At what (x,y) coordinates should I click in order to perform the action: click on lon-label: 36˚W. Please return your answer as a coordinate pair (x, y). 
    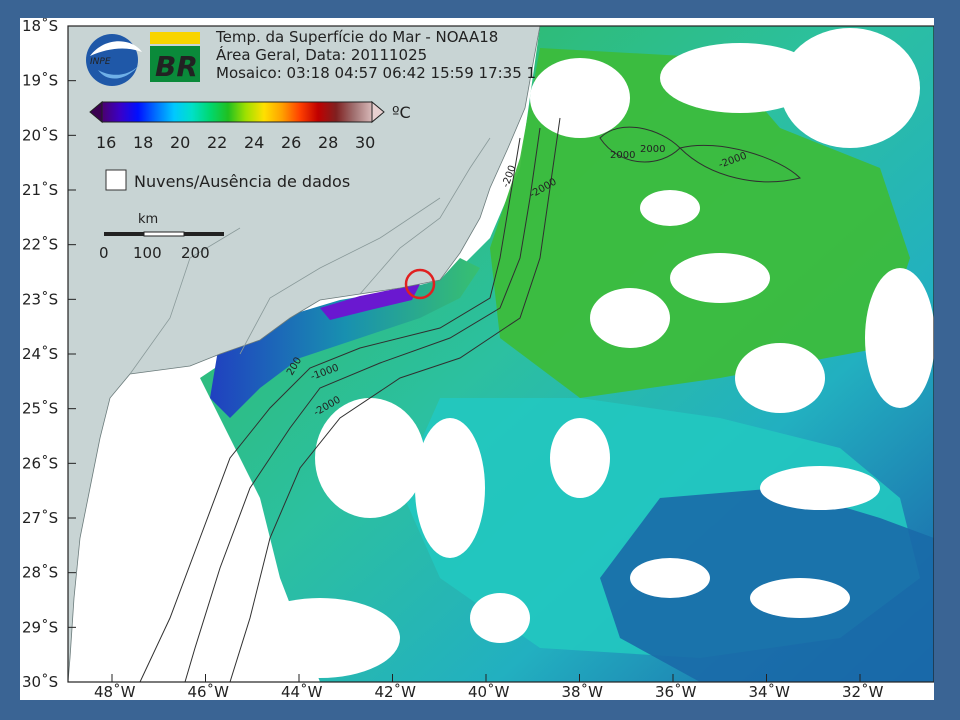
    Looking at the image, I should click on (676, 691).